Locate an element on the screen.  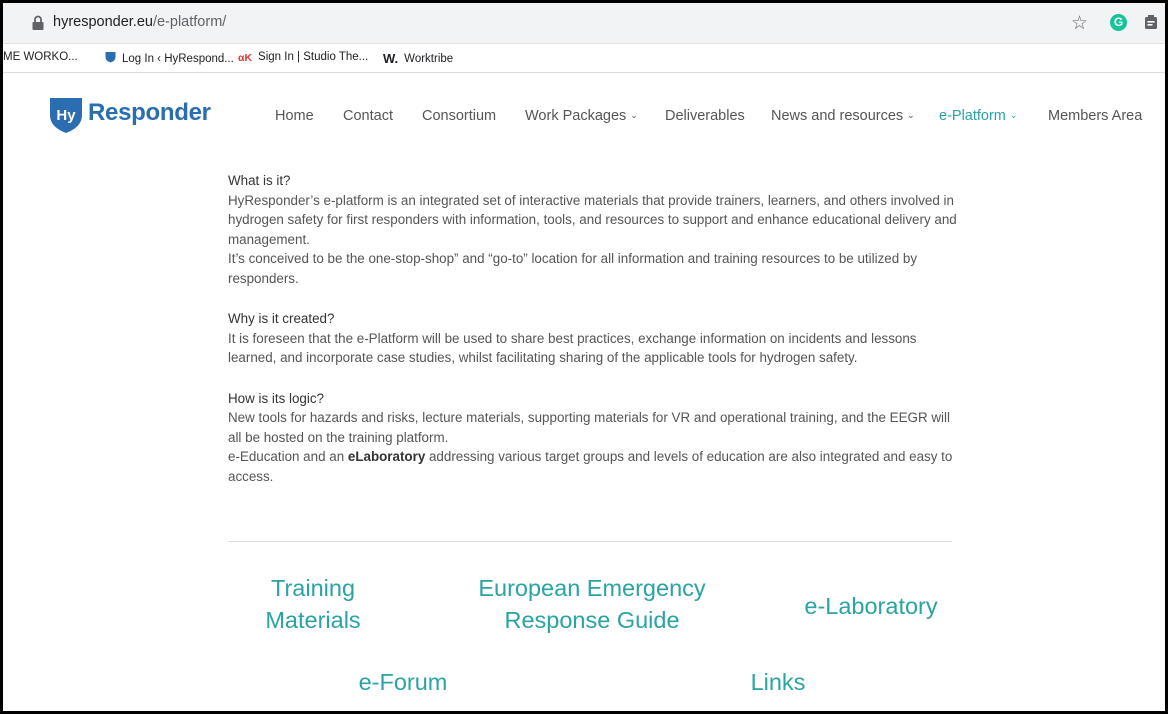
logo-wordmark: Responder is located at coordinates (149, 112).